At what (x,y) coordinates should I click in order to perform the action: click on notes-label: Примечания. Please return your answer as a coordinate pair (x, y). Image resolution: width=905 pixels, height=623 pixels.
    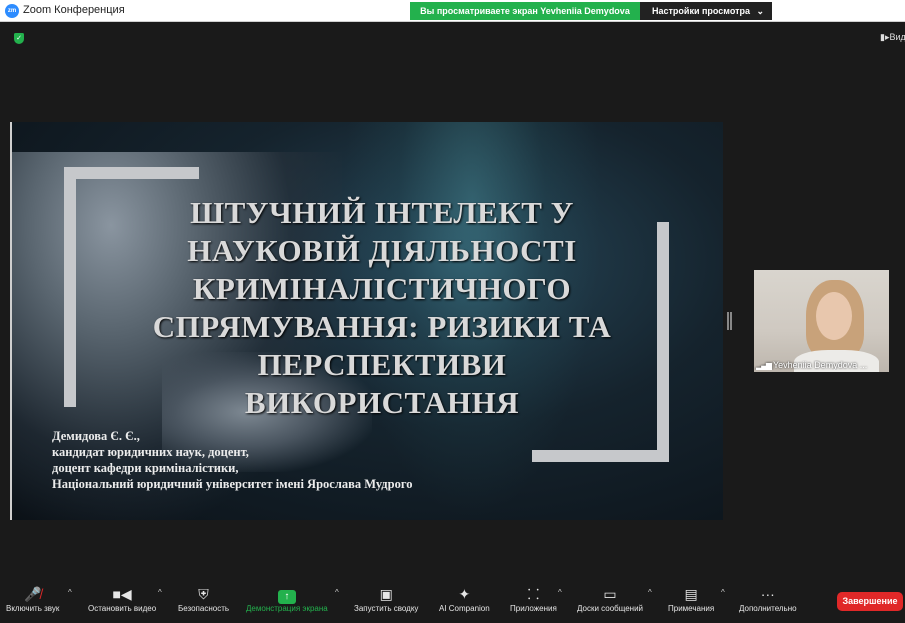
    Looking at the image, I should click on (691, 608).